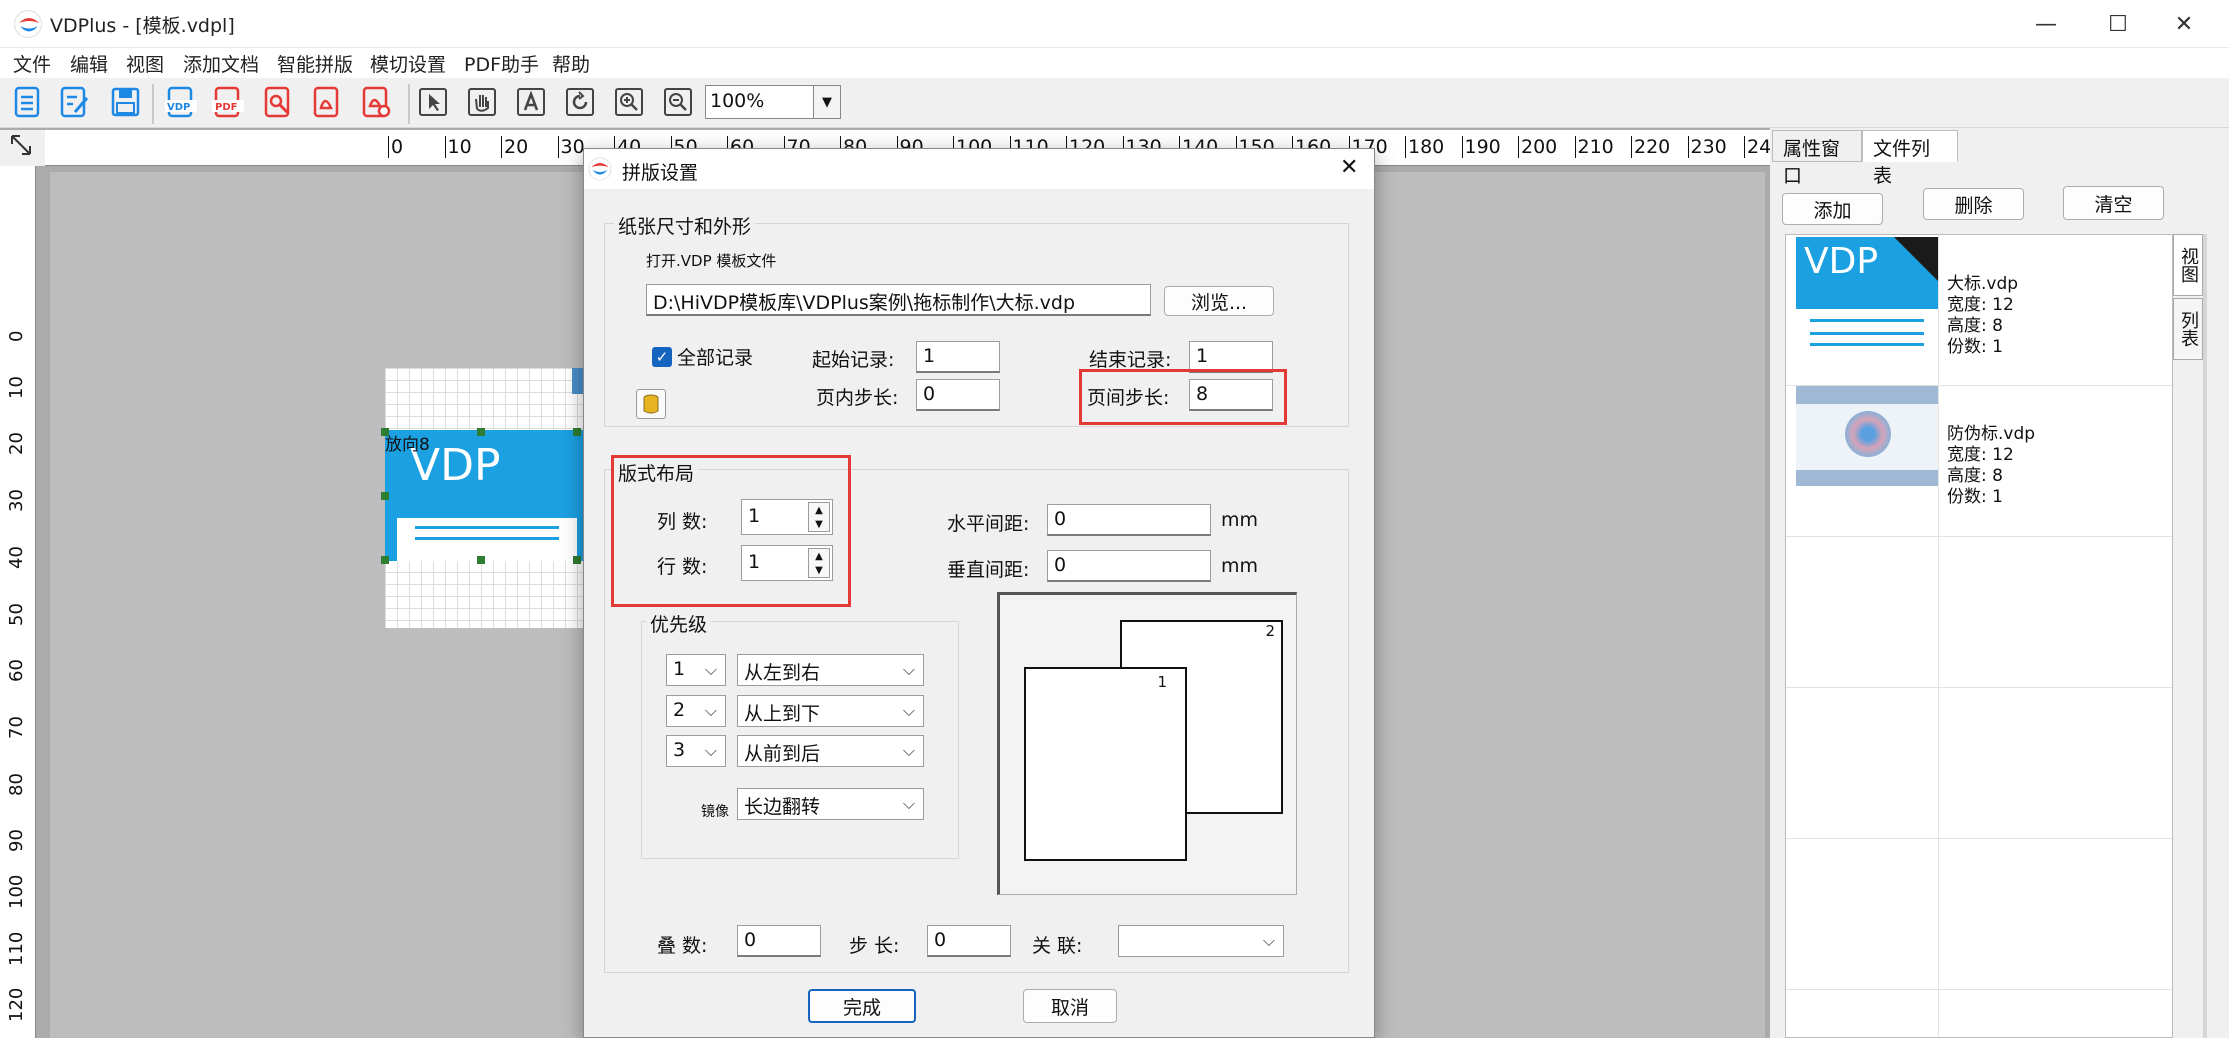  Describe the element at coordinates (181, 102) in the screenshot. I see `vdp-icon: VDP` at that location.